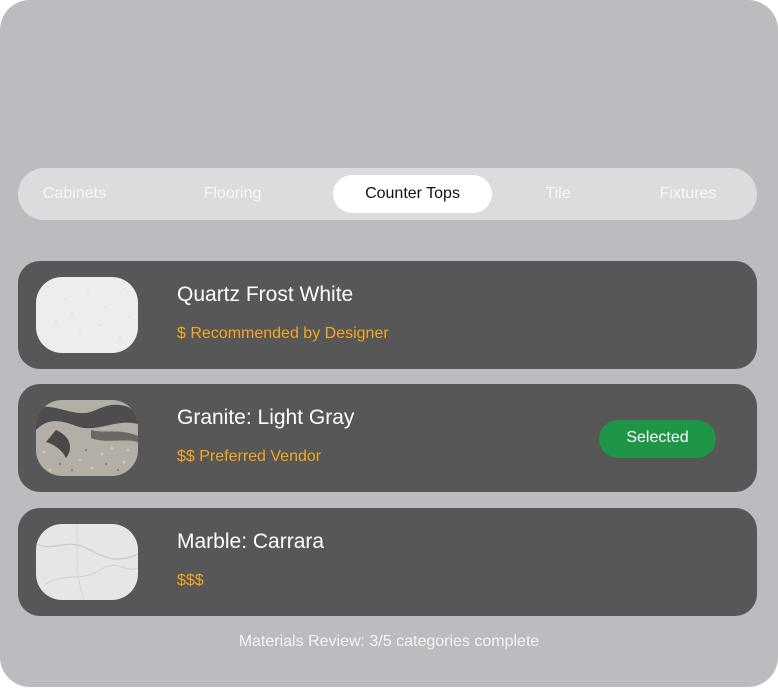  I want to click on tab-tile: Tile, so click(558, 194).